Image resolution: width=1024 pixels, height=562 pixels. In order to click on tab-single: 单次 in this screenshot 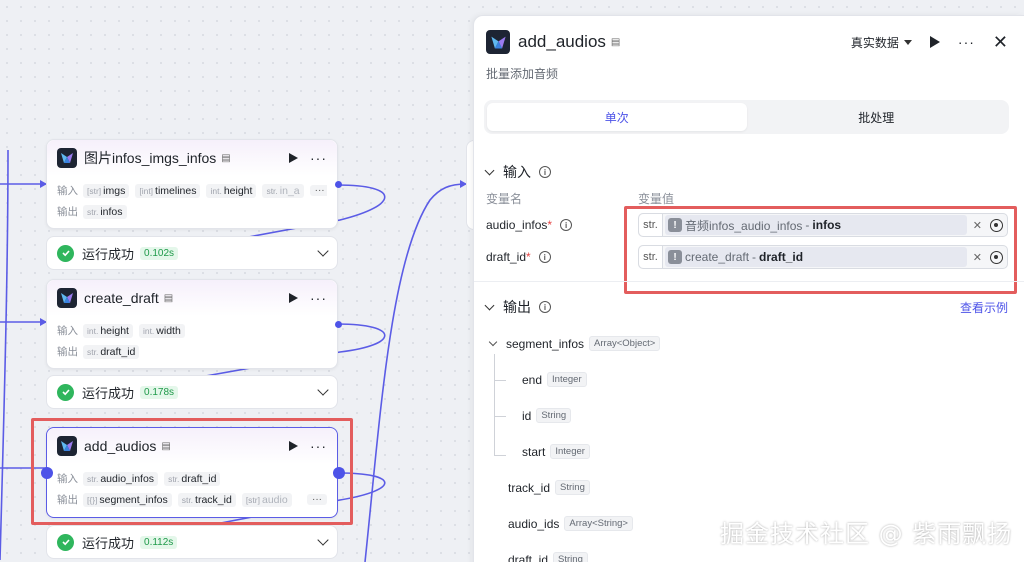, I will do `click(617, 117)`.